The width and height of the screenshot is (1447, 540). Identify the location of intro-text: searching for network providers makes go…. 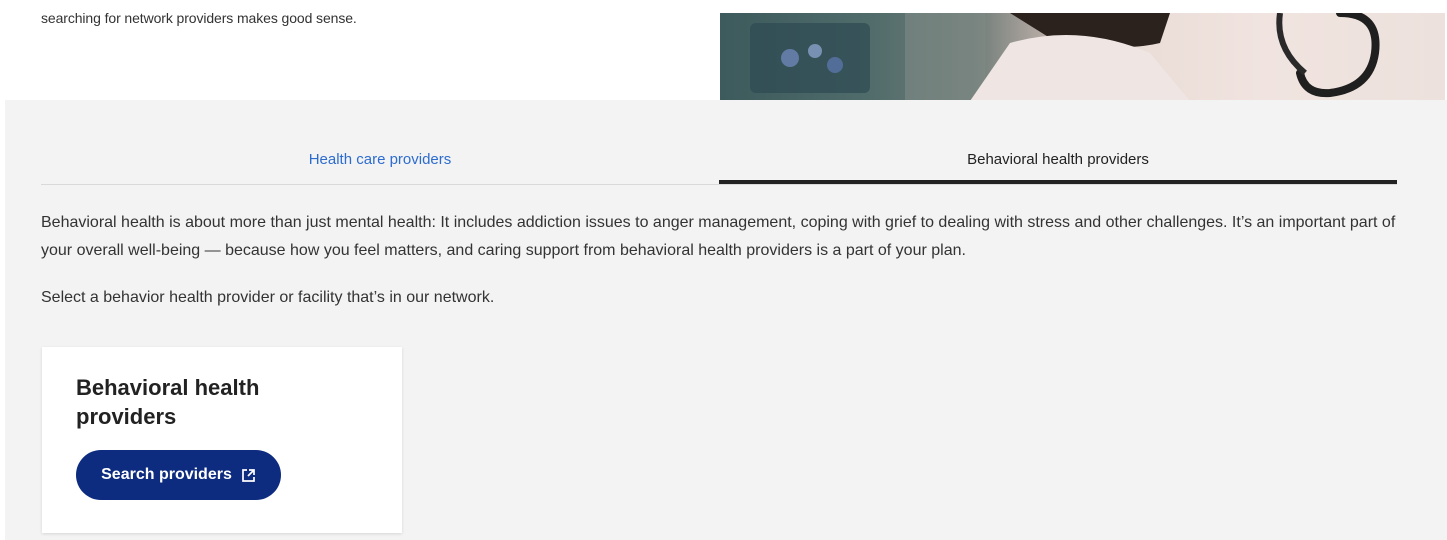
(199, 18).